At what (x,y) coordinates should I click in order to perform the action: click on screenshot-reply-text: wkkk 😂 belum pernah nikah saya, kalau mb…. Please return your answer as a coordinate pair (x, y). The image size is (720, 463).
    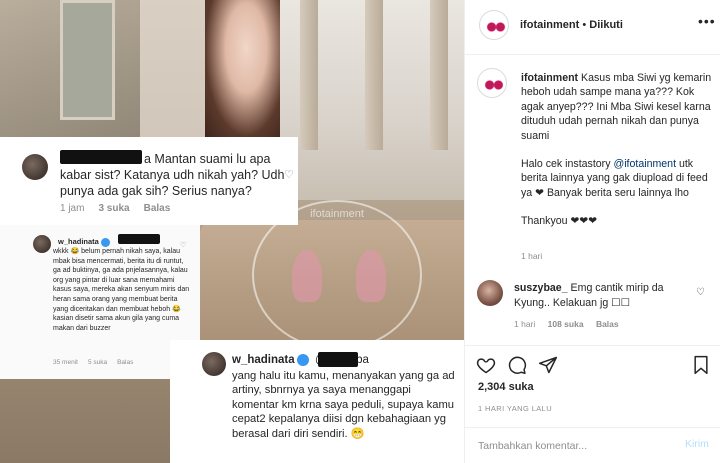
    Looking at the image, I should click on (121, 290).